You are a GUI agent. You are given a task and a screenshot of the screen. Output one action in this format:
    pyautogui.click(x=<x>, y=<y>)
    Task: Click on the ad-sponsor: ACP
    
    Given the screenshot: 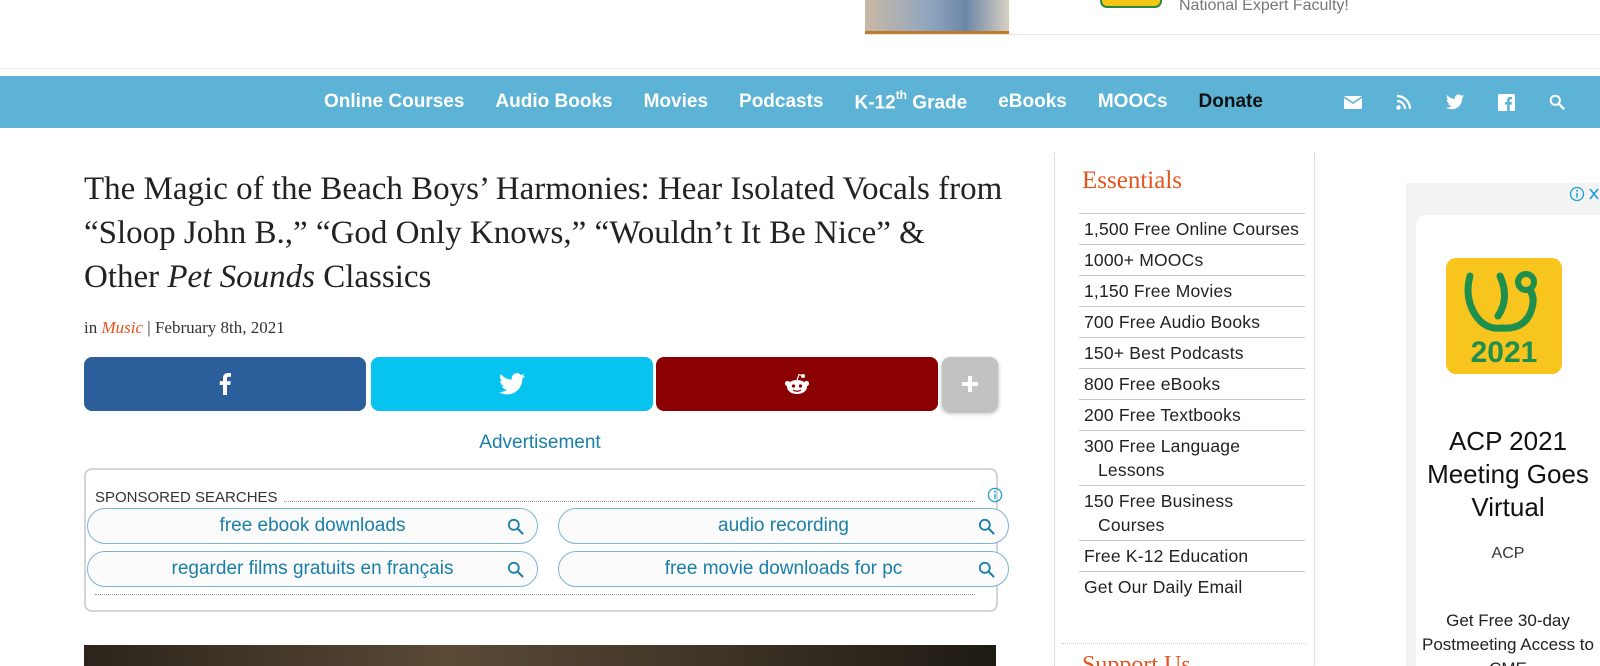 What is the action you would take?
    pyautogui.click(x=1508, y=553)
    